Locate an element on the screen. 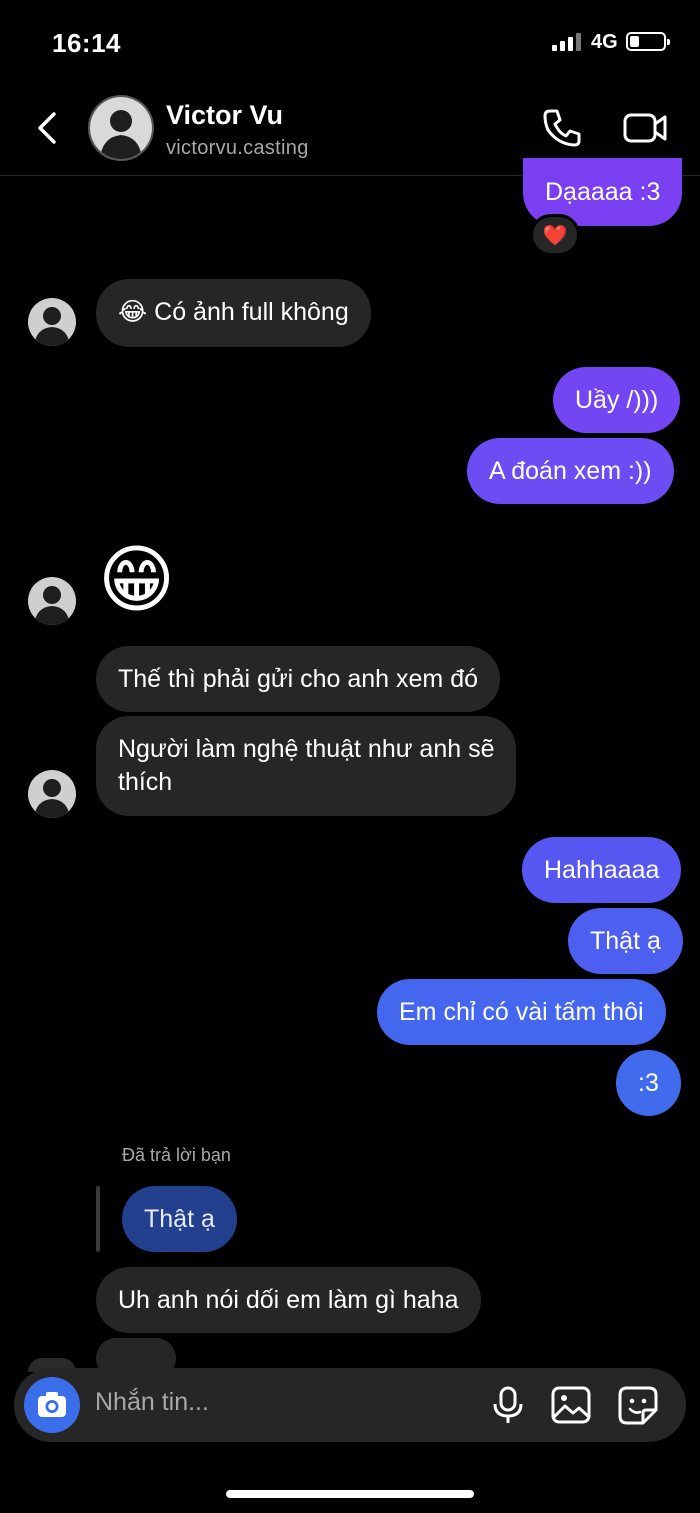 The width and height of the screenshot is (700, 1513). reply-quote-bar is located at coordinates (98, 1219).